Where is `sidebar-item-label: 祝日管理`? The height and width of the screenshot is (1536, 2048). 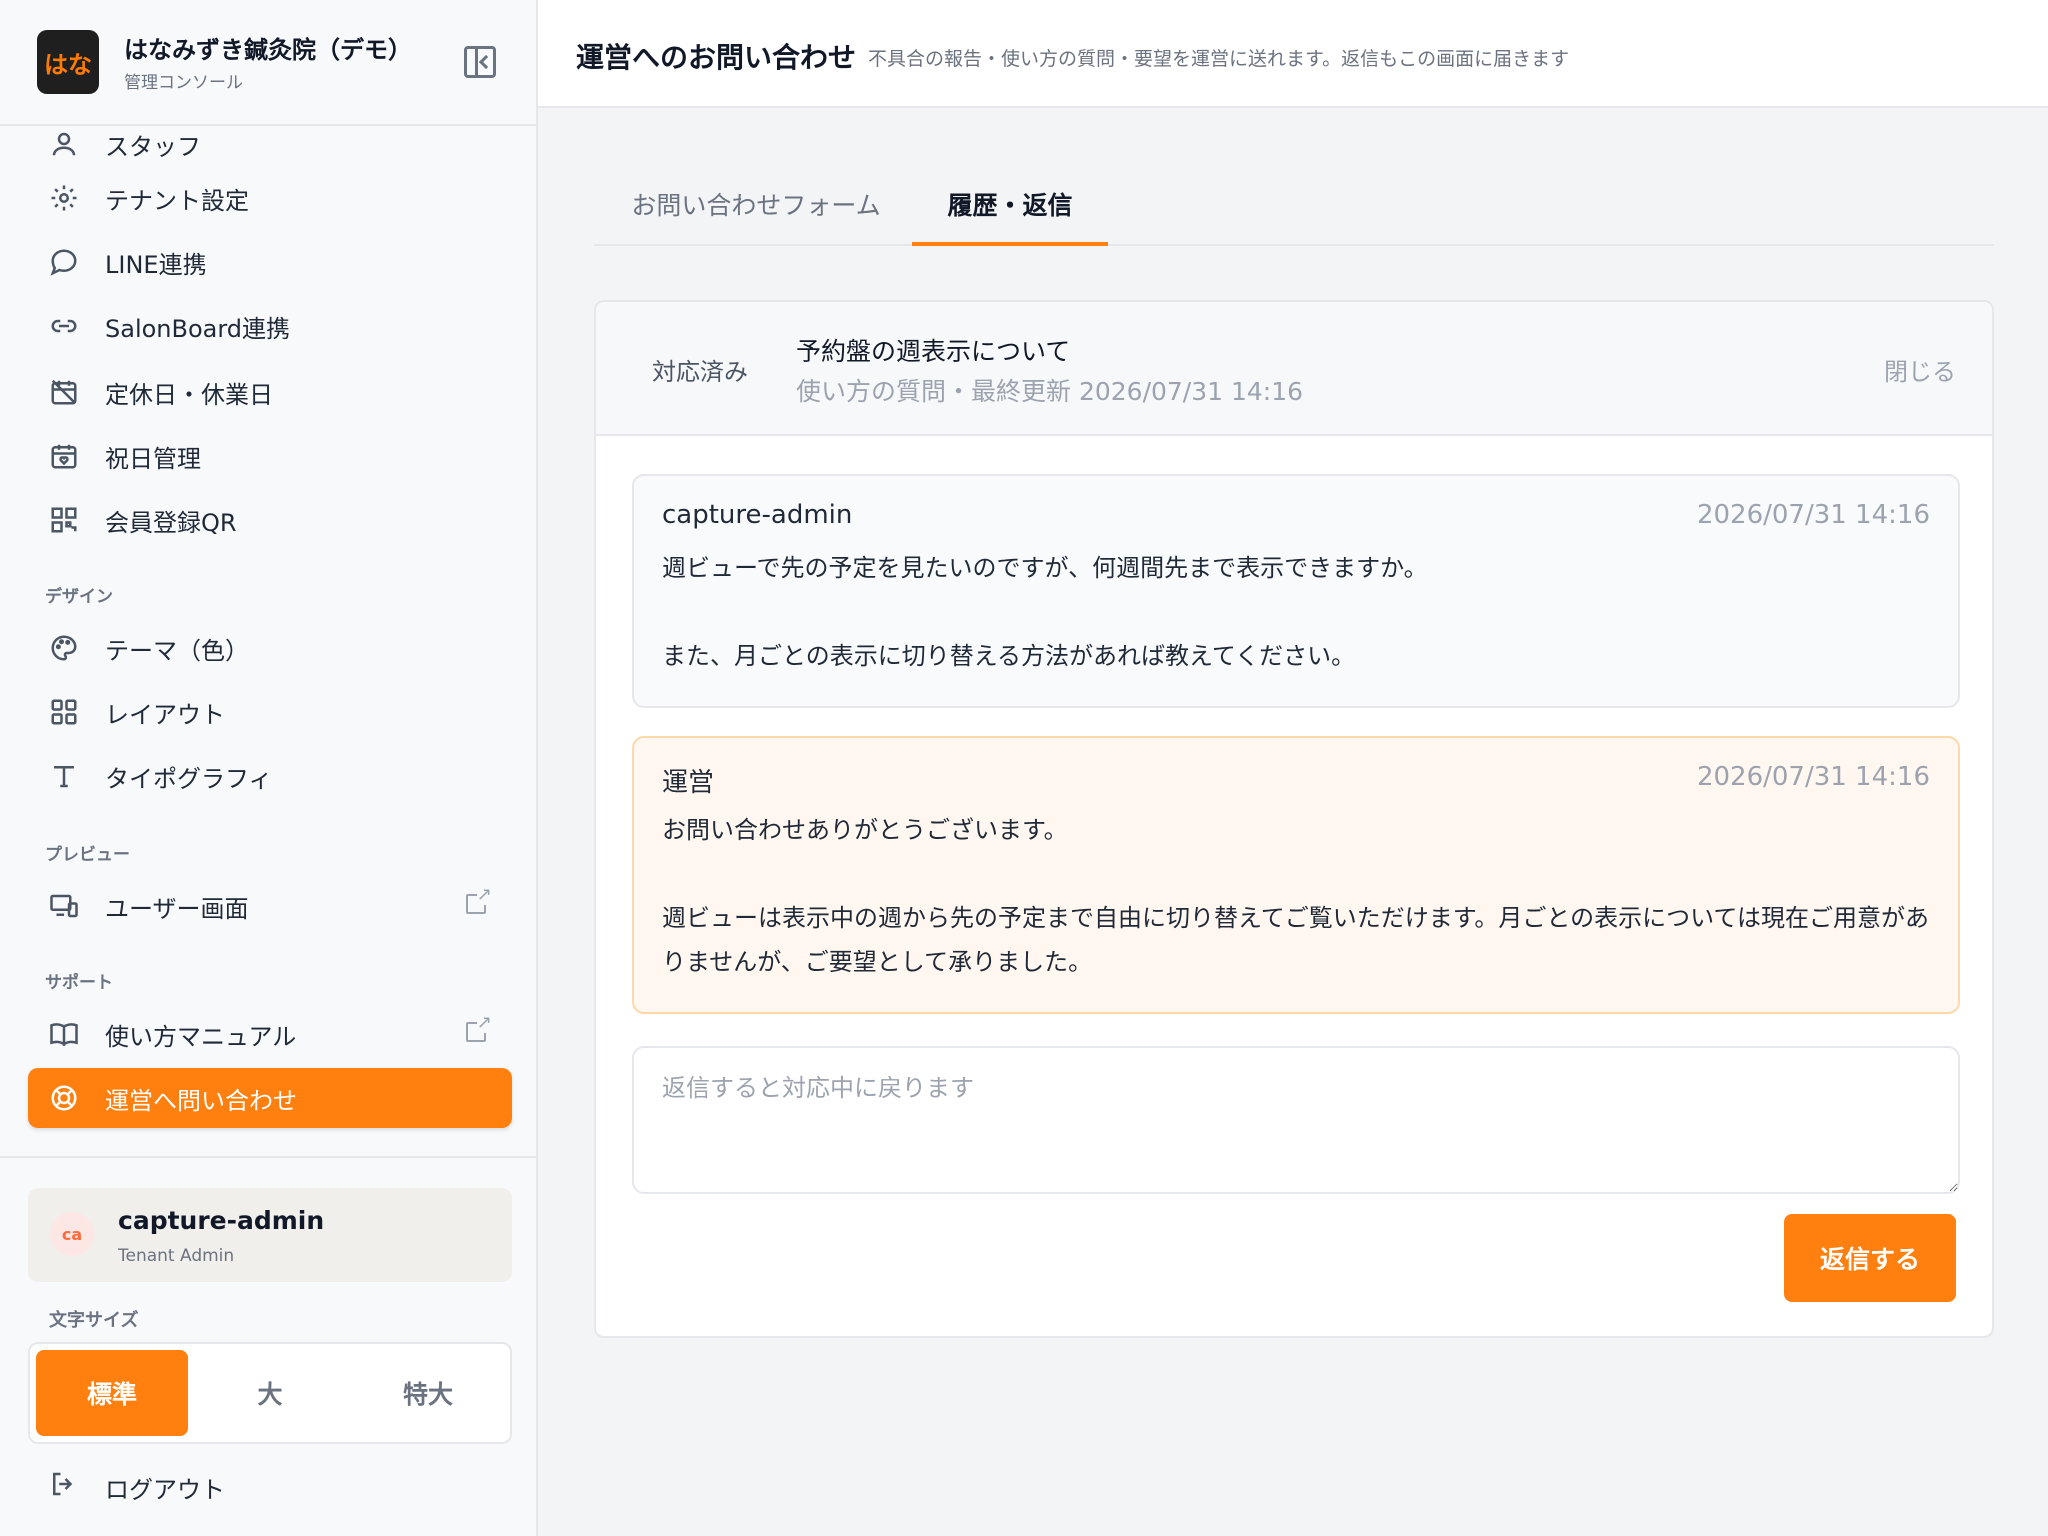
sidebar-item-label: 祝日管理 is located at coordinates (153, 458).